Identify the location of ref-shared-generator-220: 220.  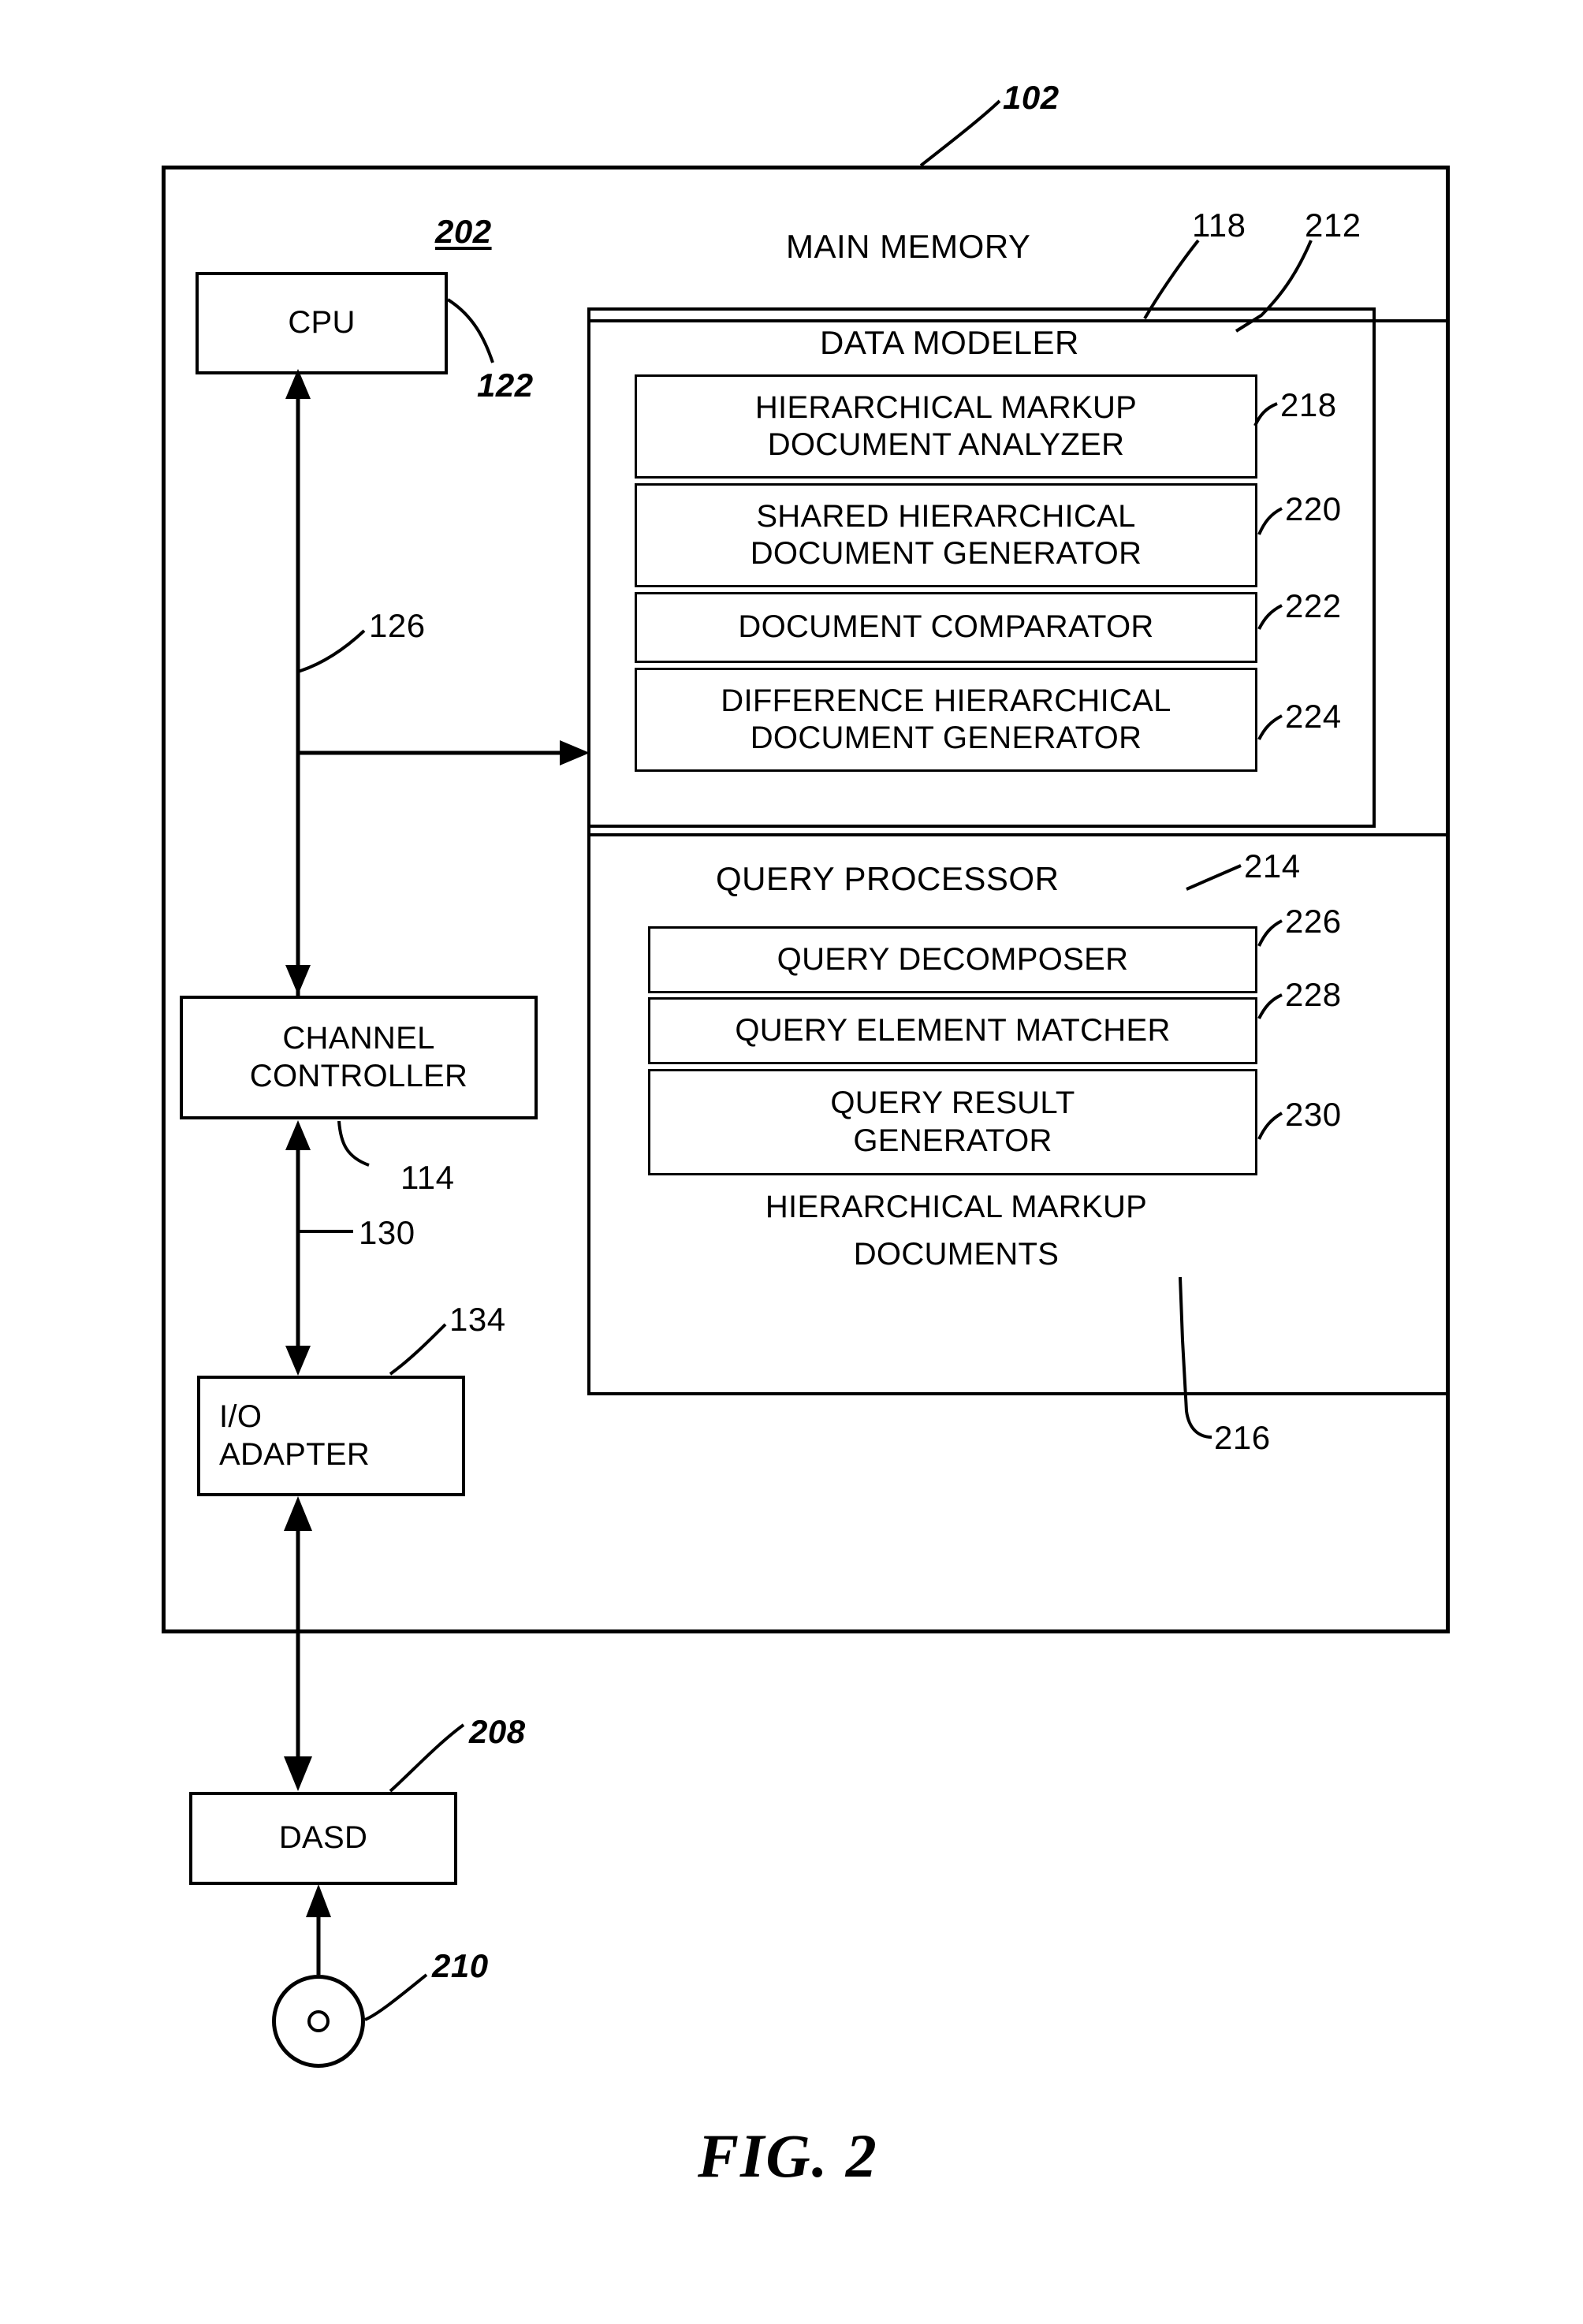
(1313, 508).